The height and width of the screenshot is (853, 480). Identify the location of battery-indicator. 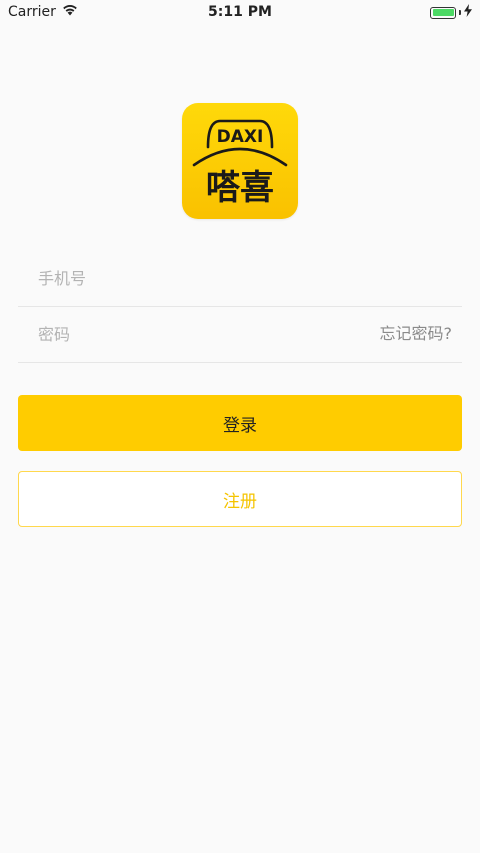
(451, 12).